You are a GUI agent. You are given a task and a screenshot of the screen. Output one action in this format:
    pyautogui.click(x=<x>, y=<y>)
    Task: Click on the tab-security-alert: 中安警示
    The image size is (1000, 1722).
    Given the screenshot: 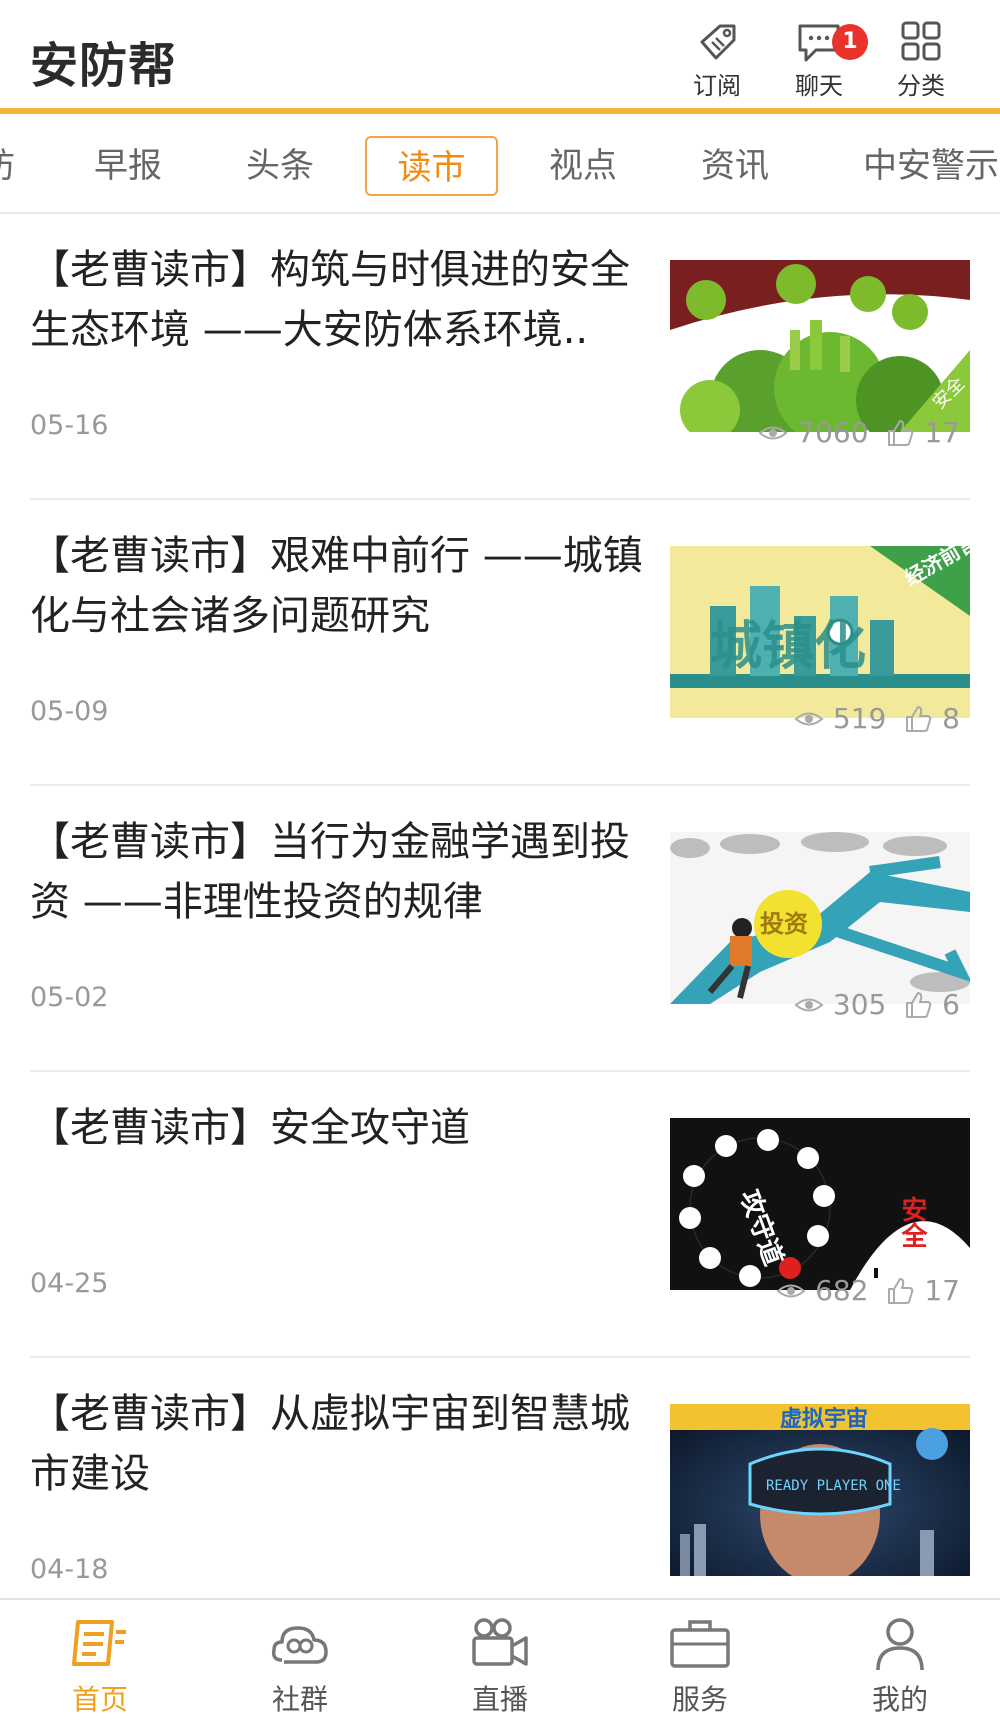 What is the action you would take?
    pyautogui.click(x=923, y=166)
    